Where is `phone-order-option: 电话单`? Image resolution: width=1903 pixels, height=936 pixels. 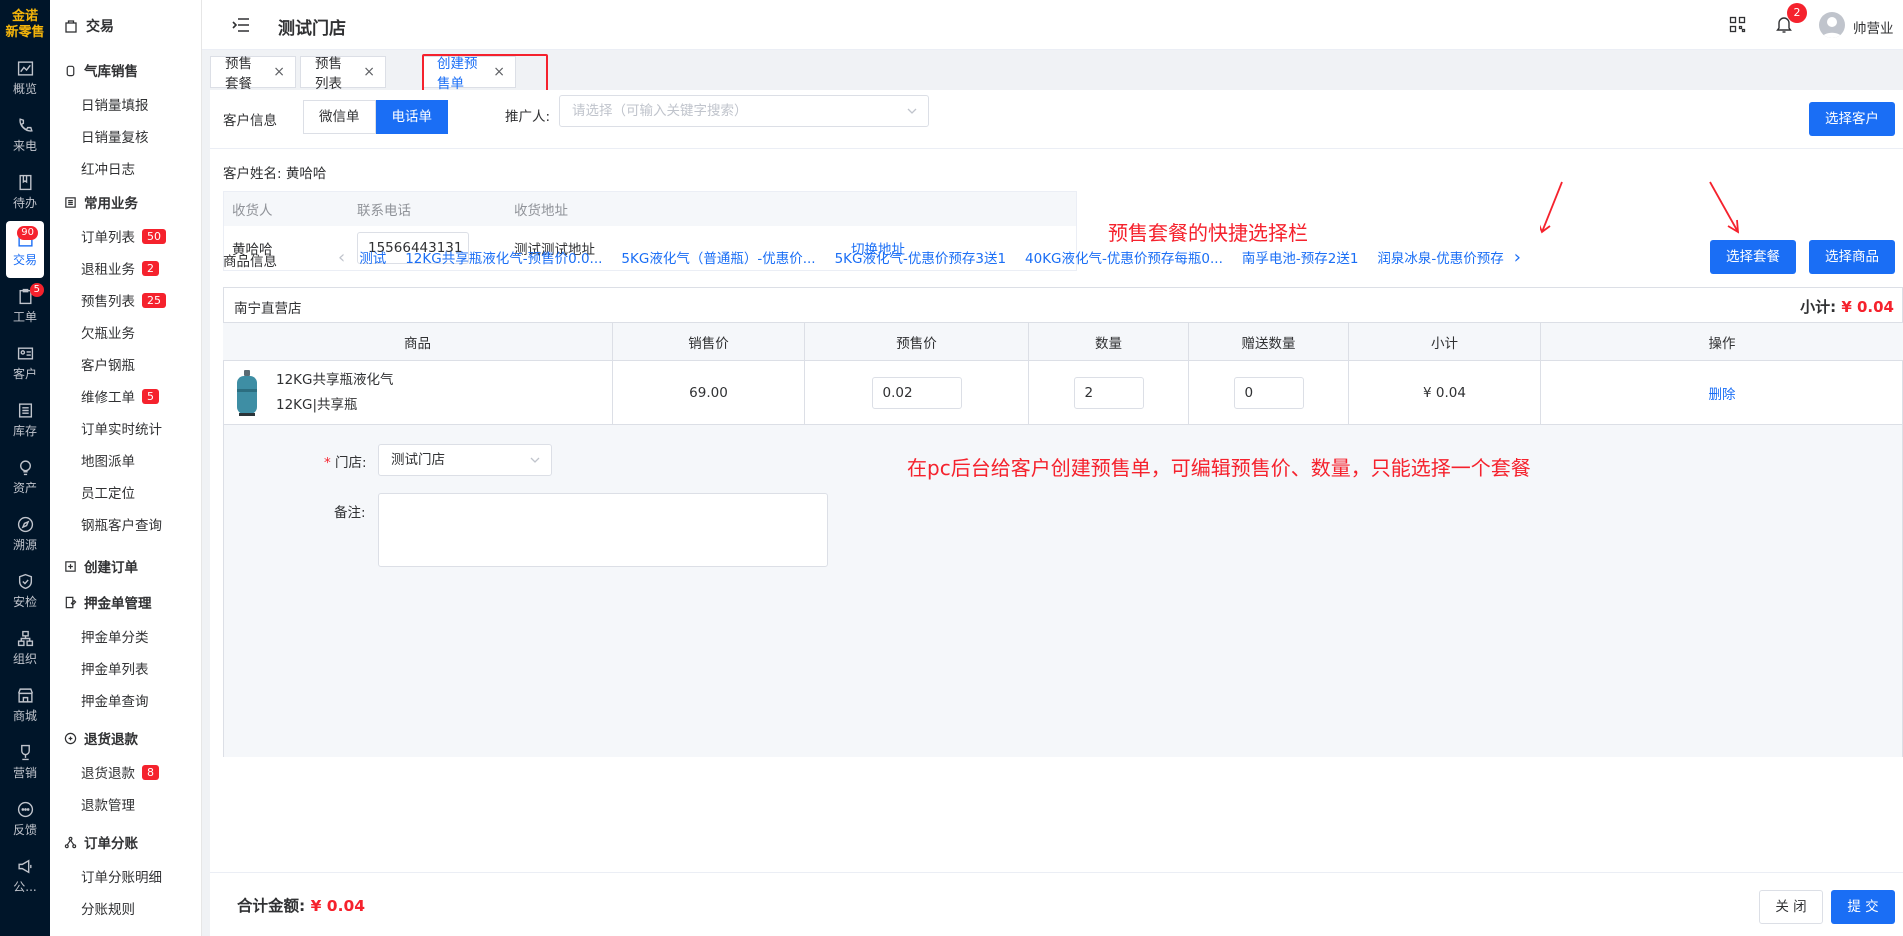
phone-order-option: 电话单 is located at coordinates (411, 117).